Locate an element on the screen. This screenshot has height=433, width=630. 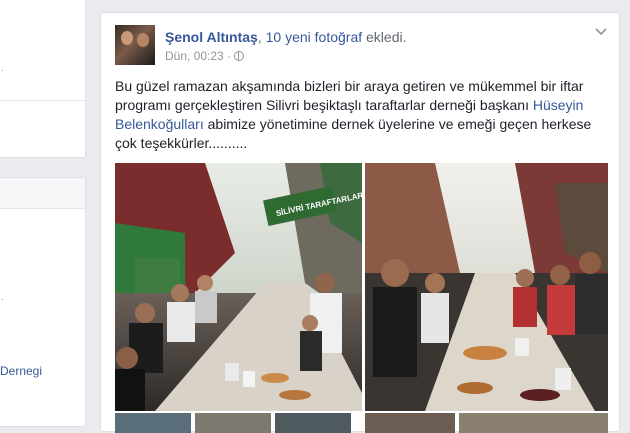
group-link: Dernegi is located at coordinates (21, 371).